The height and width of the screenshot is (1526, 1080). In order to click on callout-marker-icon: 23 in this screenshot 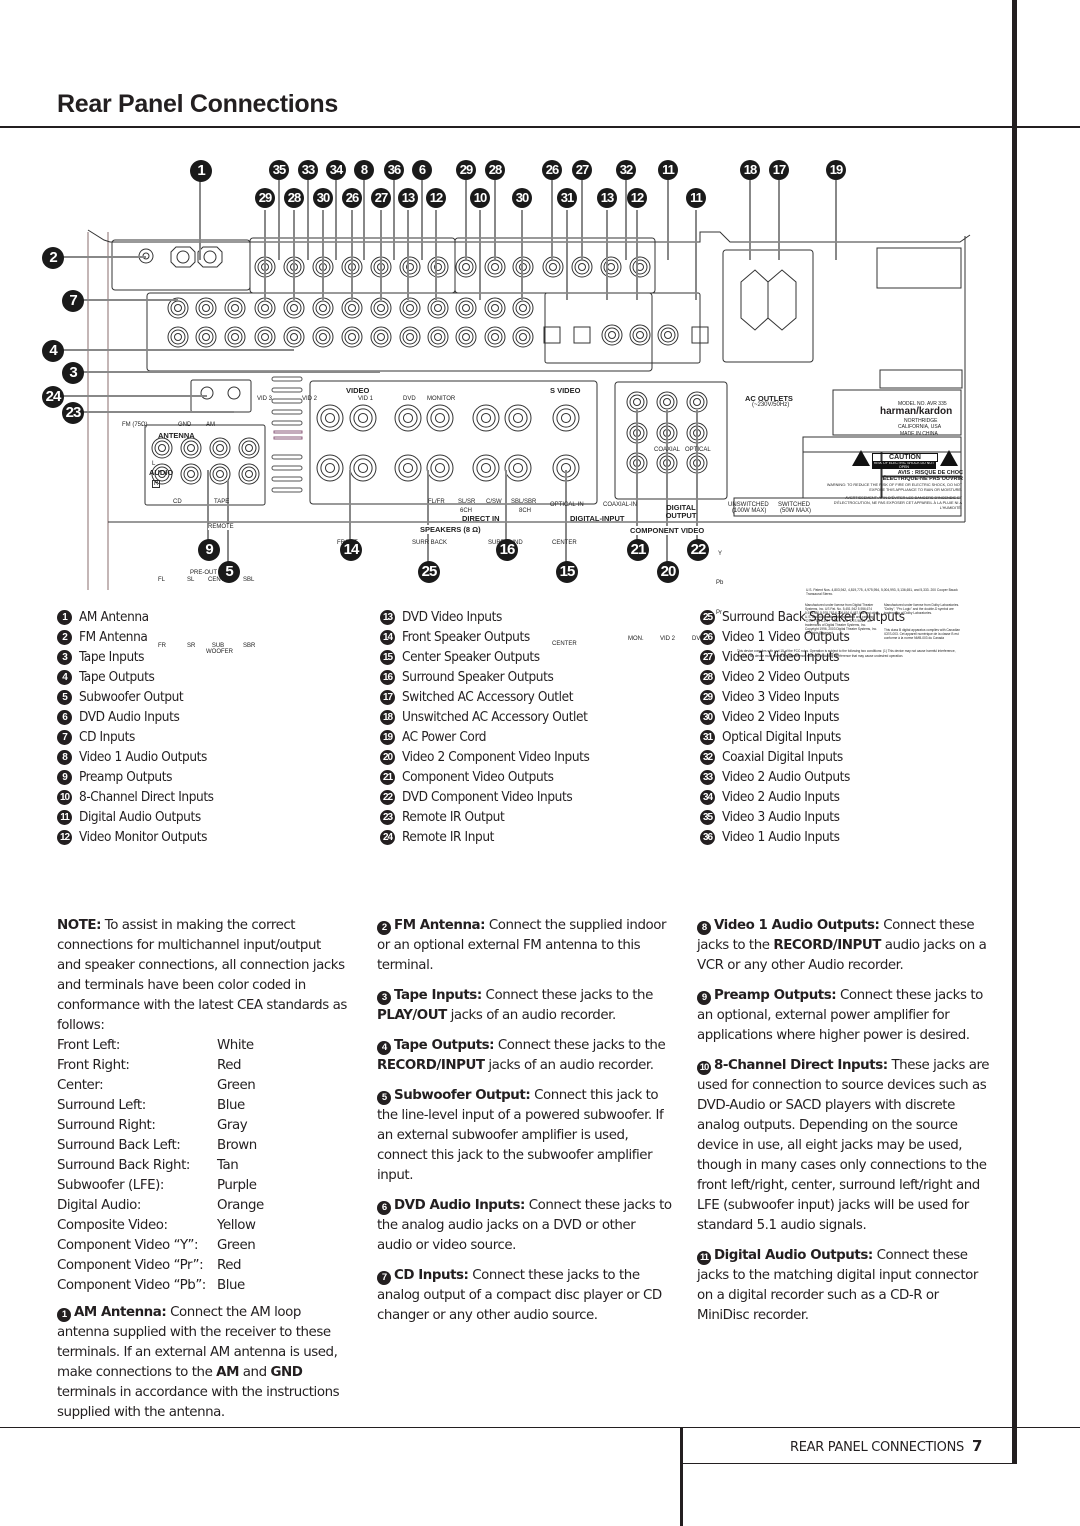, I will do `click(73, 413)`.